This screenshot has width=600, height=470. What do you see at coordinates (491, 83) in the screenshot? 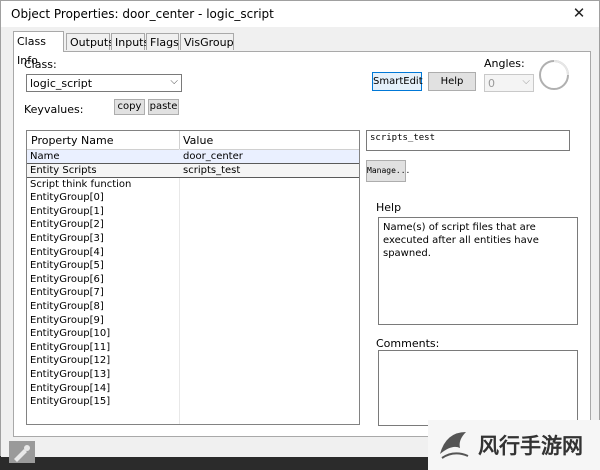
I see `angles-select-value: 0` at bounding box center [491, 83].